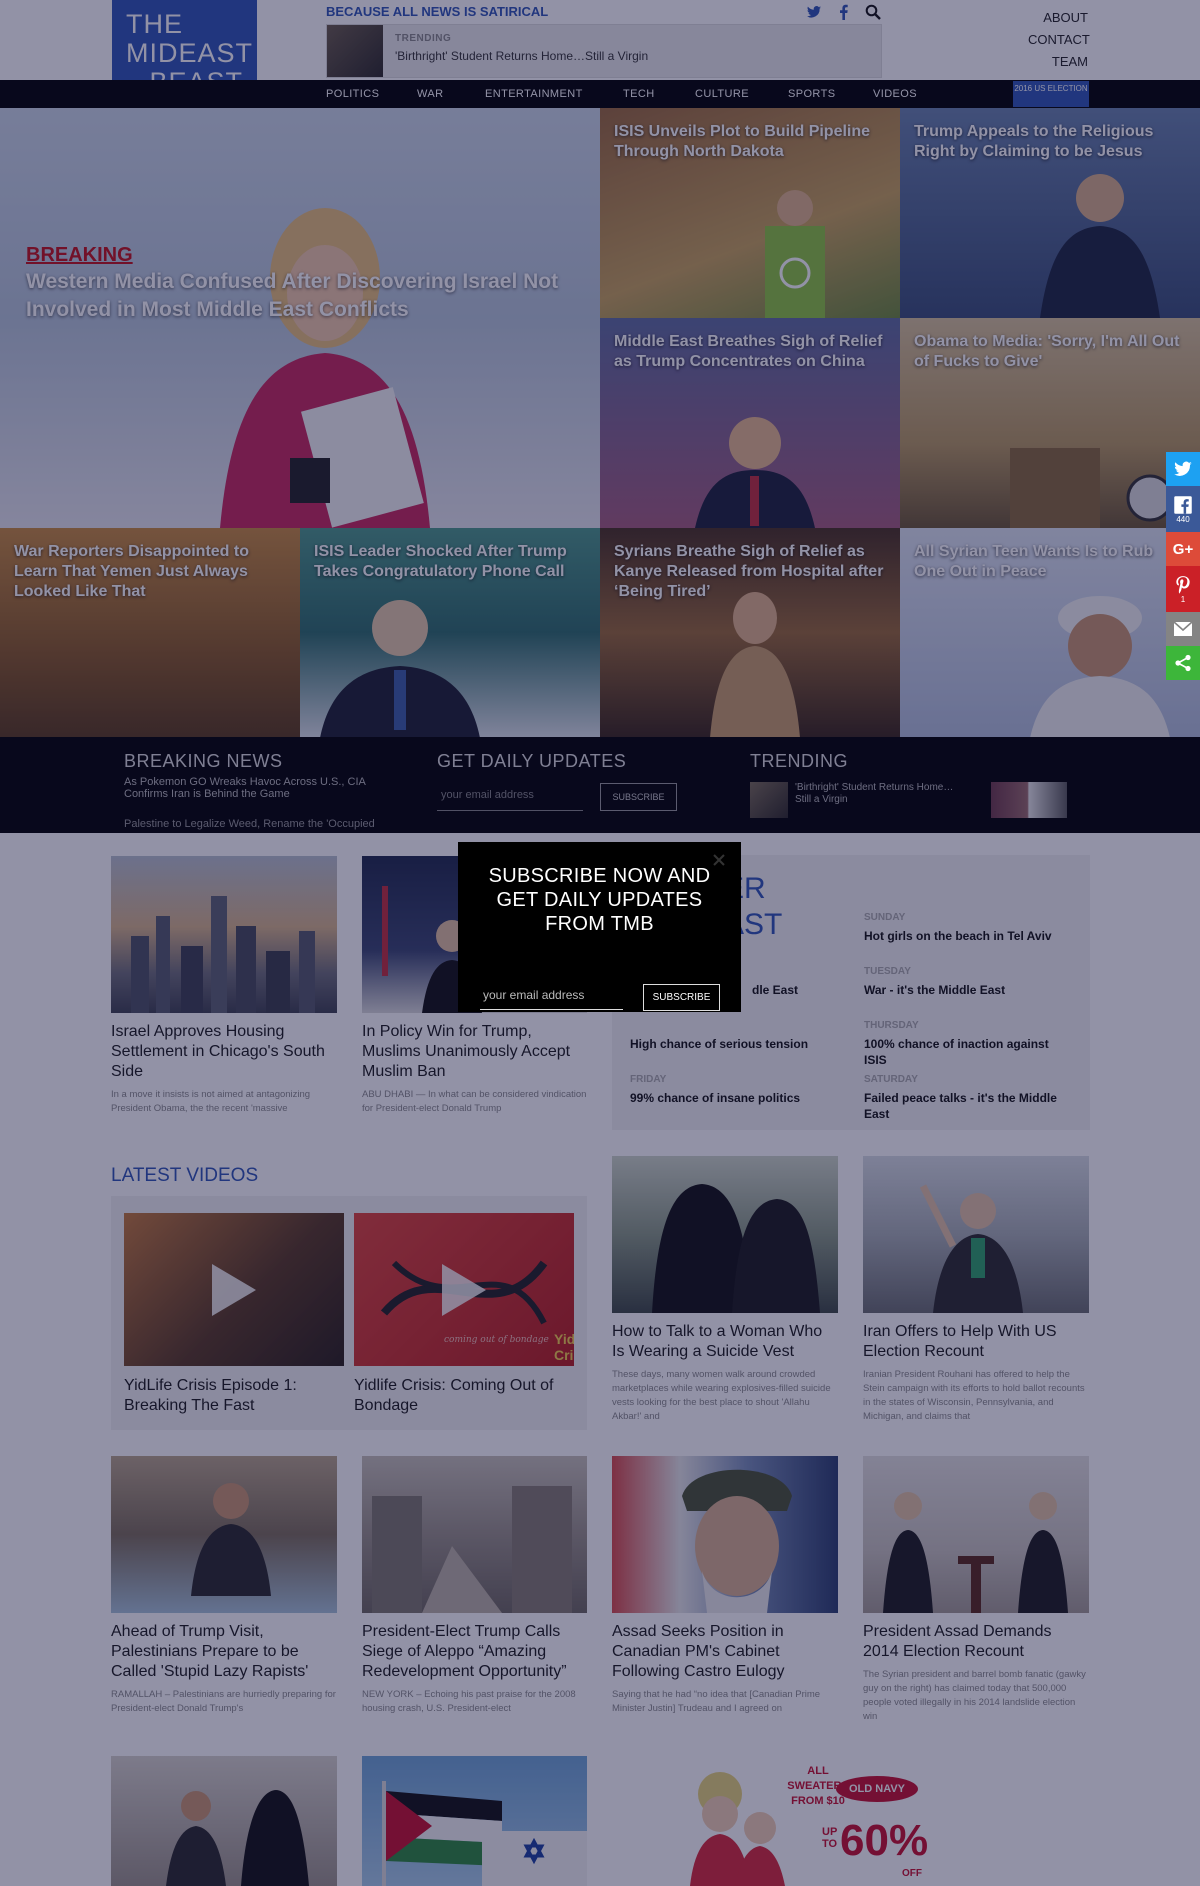 The height and width of the screenshot is (1886, 1200). I want to click on close-icon, so click(719, 860).